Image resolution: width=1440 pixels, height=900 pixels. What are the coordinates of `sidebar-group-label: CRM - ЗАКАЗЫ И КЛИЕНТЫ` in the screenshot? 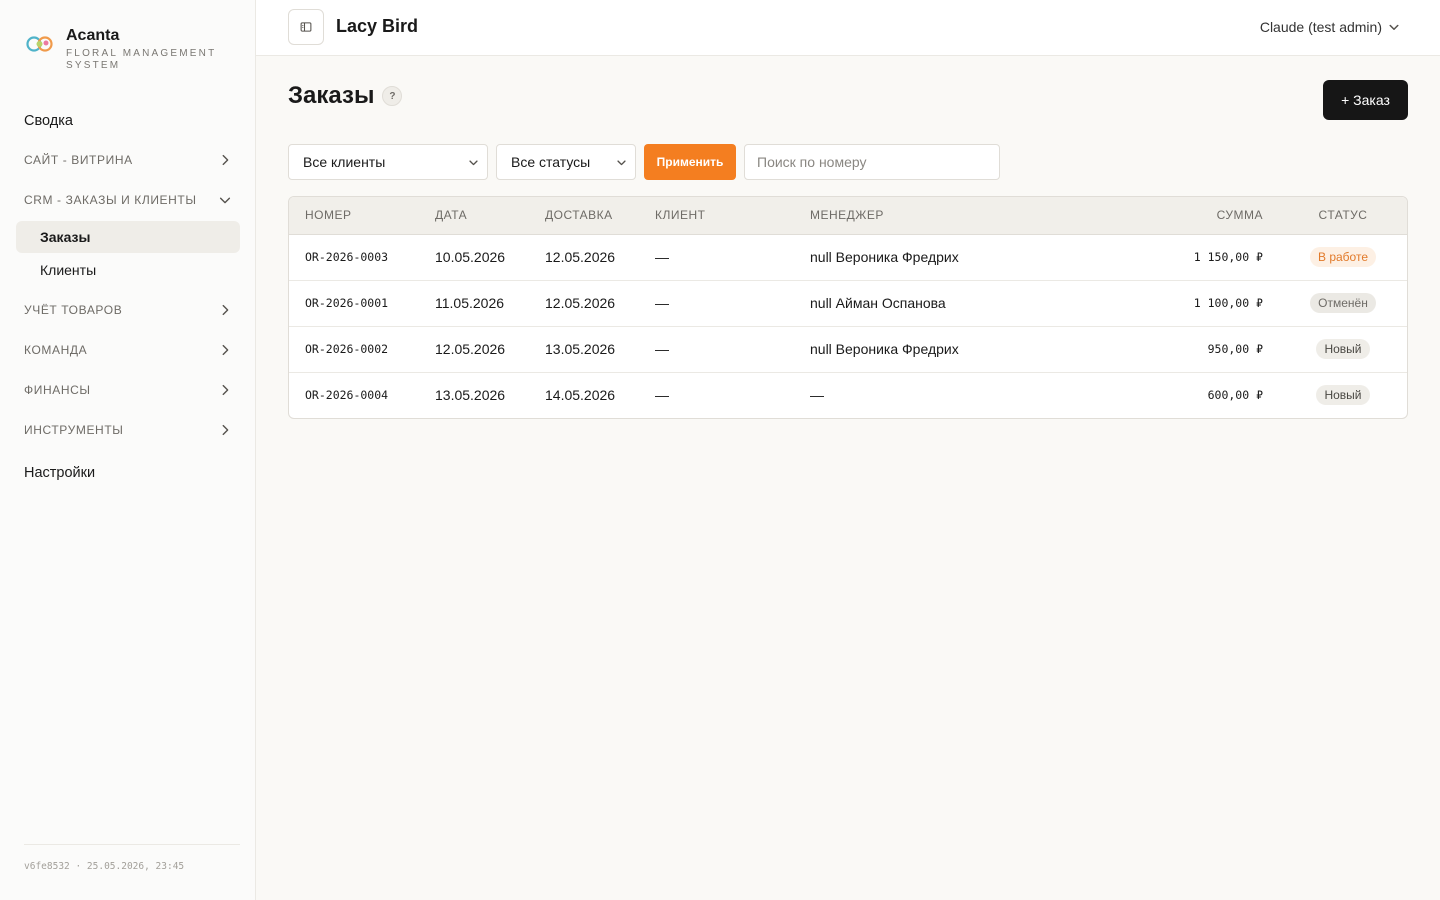 It's located at (110, 200).